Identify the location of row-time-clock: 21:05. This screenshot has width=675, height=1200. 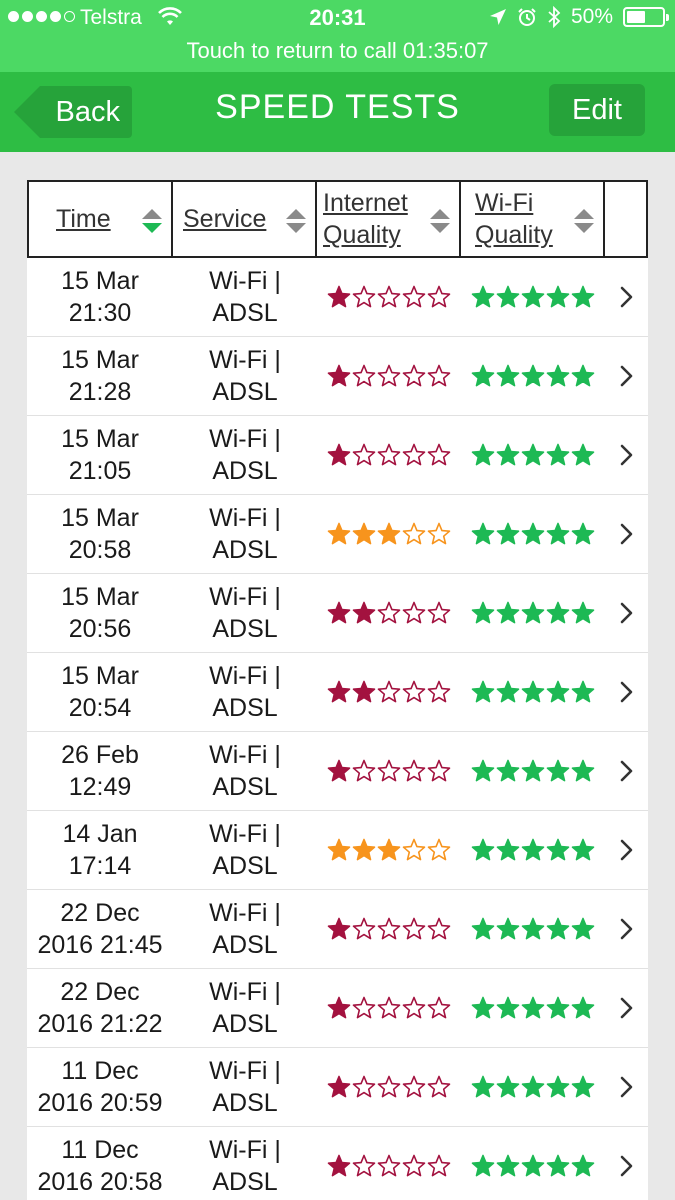
(100, 471).